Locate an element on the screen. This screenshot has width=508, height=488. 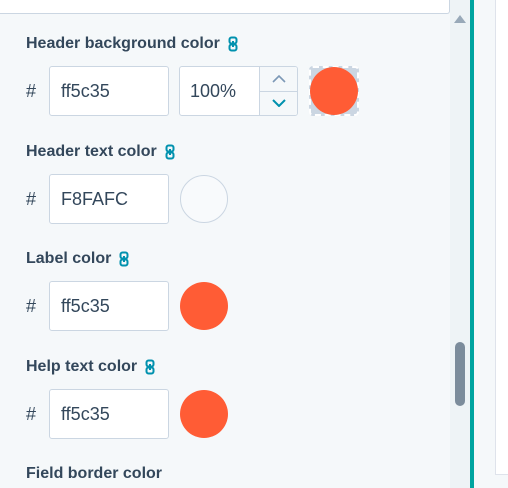
opacity-stepper is located at coordinates (278, 91).